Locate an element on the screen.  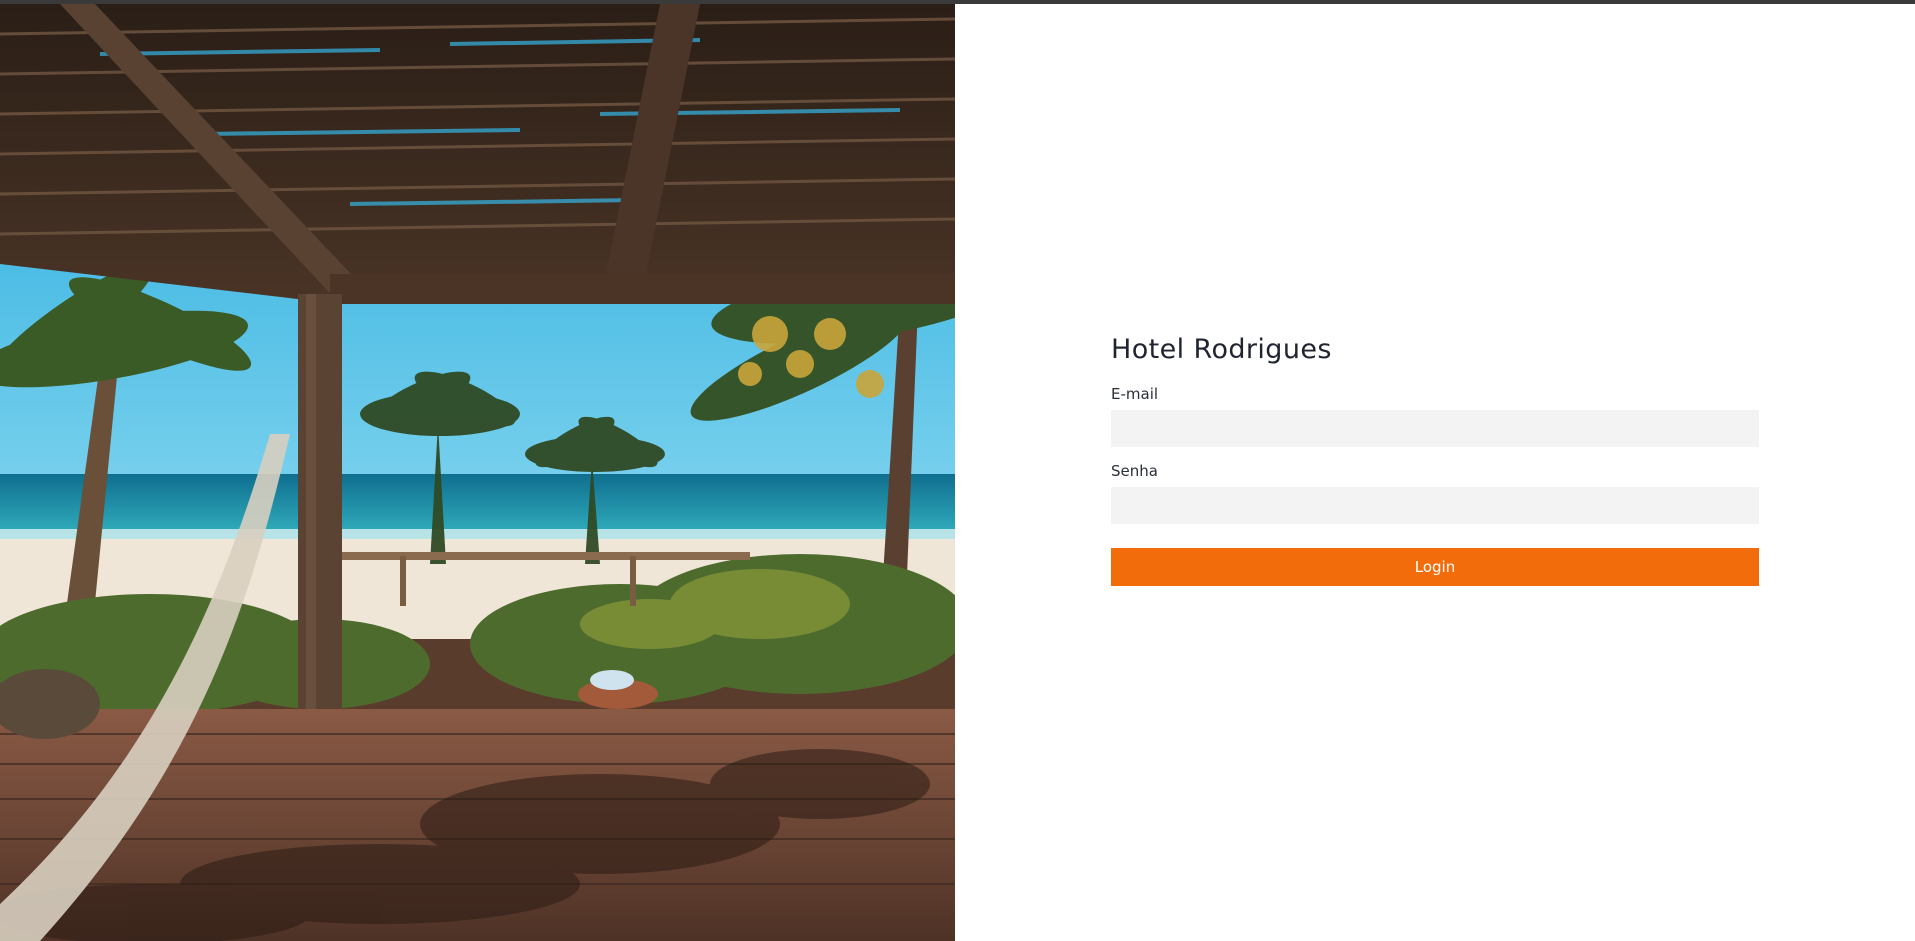
email-label: E-mail is located at coordinates (1135, 394).